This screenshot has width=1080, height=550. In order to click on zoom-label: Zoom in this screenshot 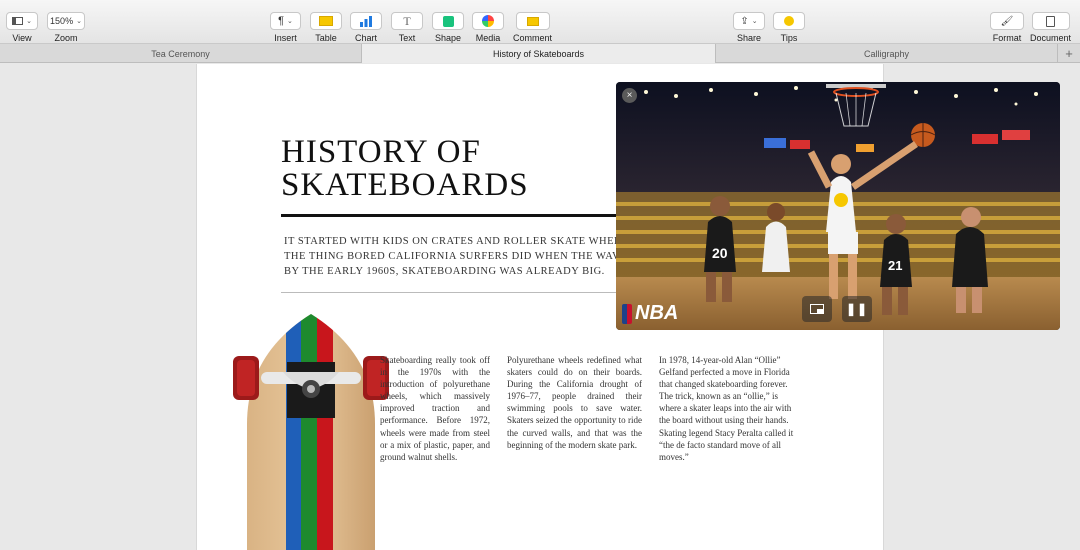, I will do `click(66, 38)`.